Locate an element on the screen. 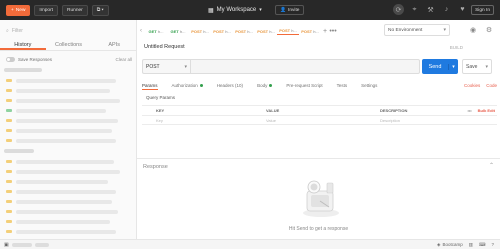  new-tab-icon: + is located at coordinates (325, 31).